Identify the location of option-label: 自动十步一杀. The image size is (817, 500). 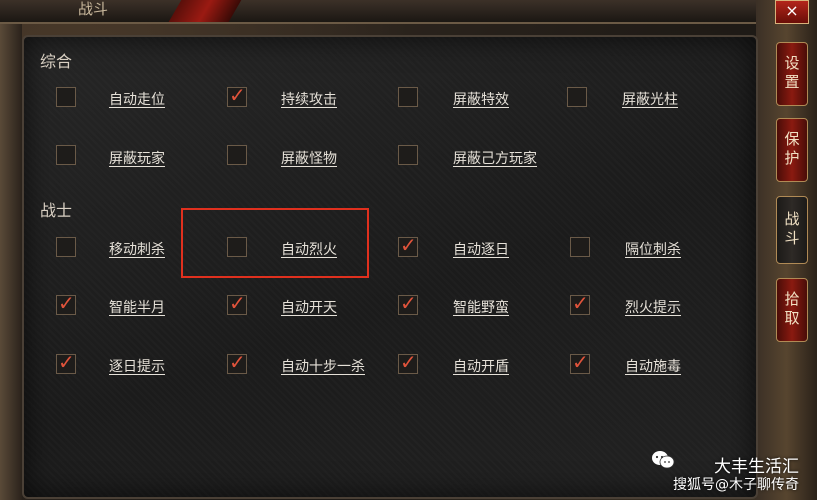
(323, 366).